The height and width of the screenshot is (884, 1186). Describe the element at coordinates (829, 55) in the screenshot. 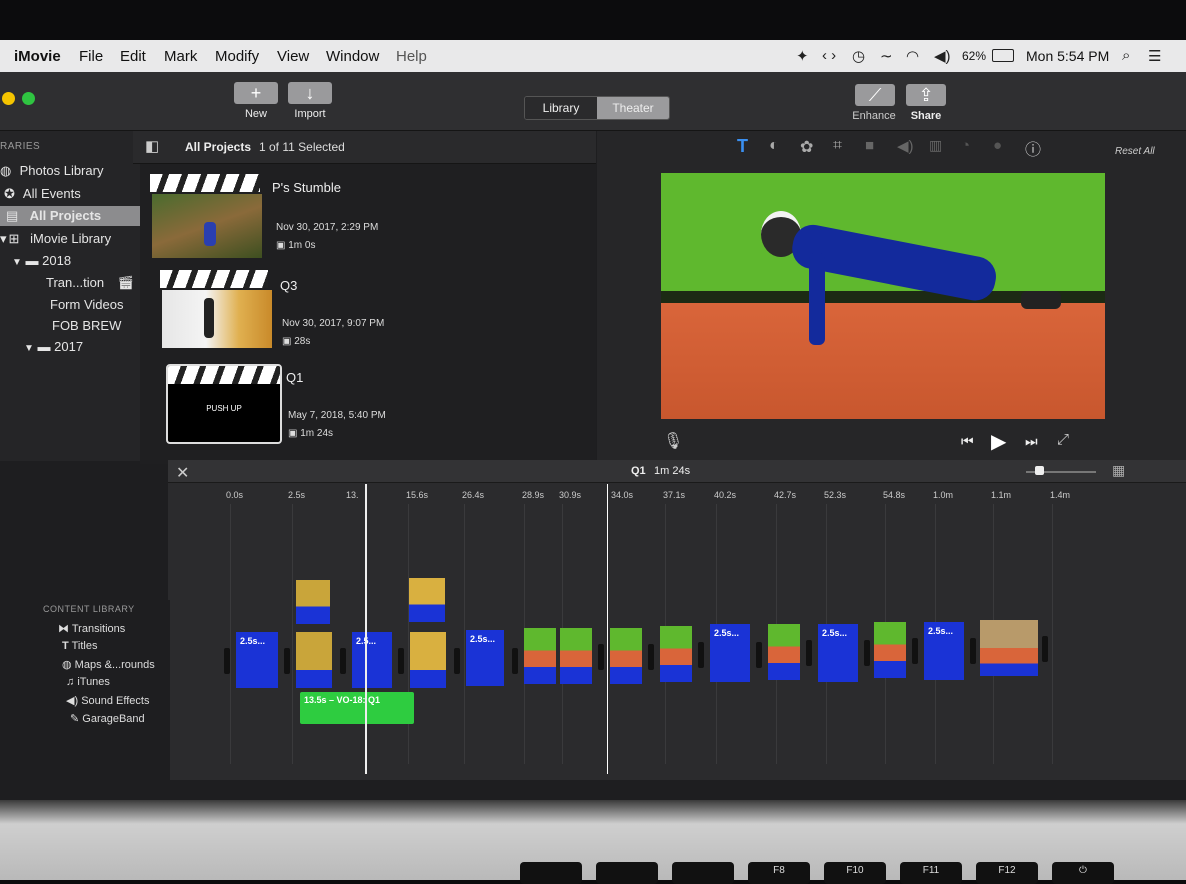

I see `code-icon: ‹ ›` at that location.